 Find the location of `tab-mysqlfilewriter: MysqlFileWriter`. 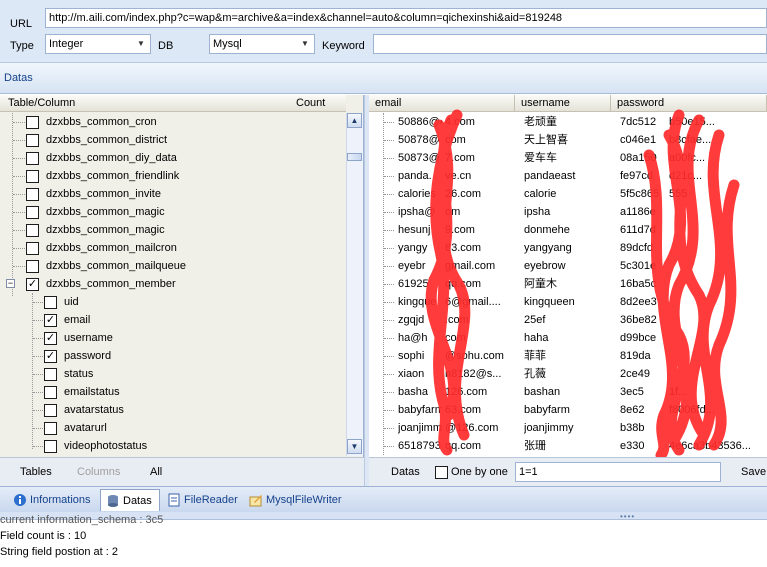

tab-mysqlfilewriter: MysqlFileWriter is located at coordinates (296, 500).